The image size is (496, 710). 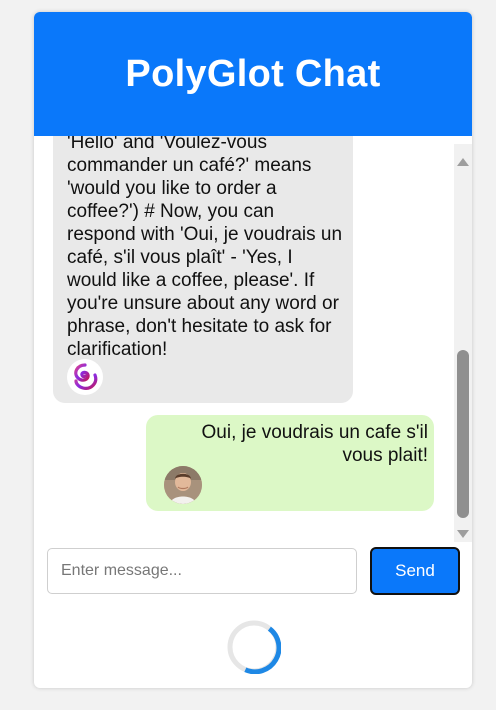 What do you see at coordinates (202, 571) in the screenshot?
I see `message-input` at bounding box center [202, 571].